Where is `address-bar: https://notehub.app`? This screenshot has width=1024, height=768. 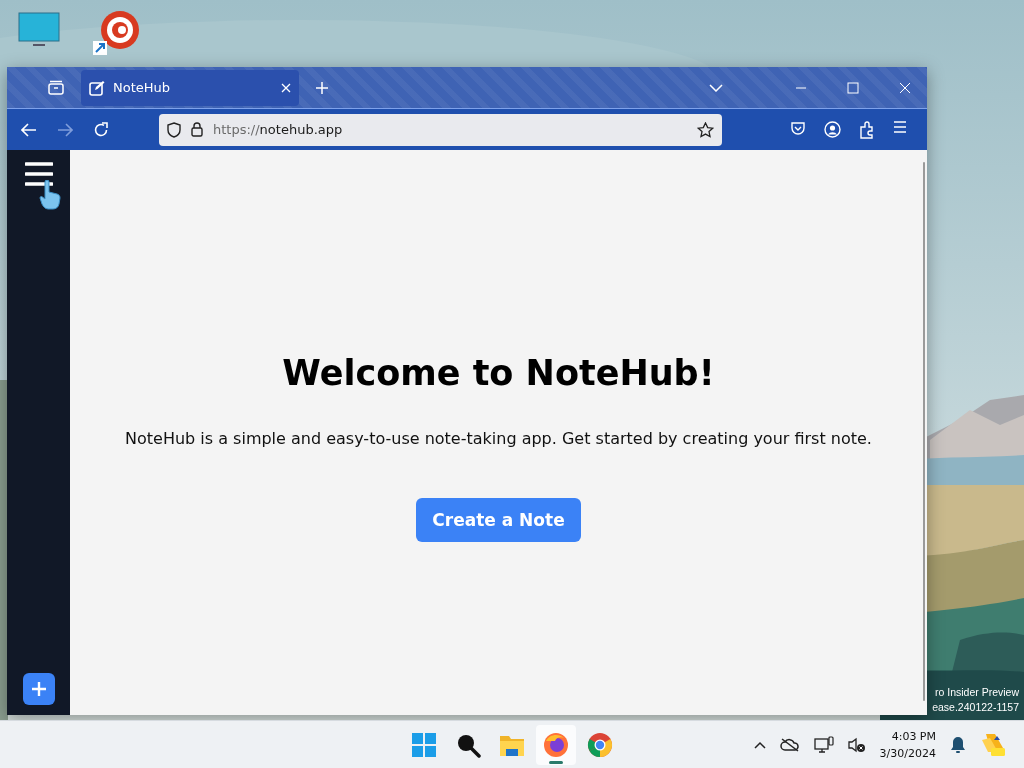
address-bar: https://notehub.app is located at coordinates (440, 129).